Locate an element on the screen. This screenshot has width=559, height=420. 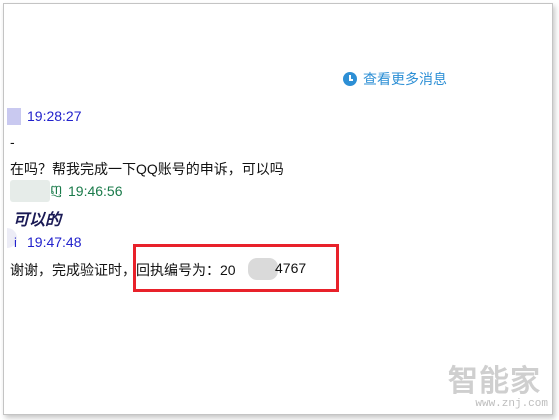
message-time: 19:28:27 is located at coordinates (54, 116).